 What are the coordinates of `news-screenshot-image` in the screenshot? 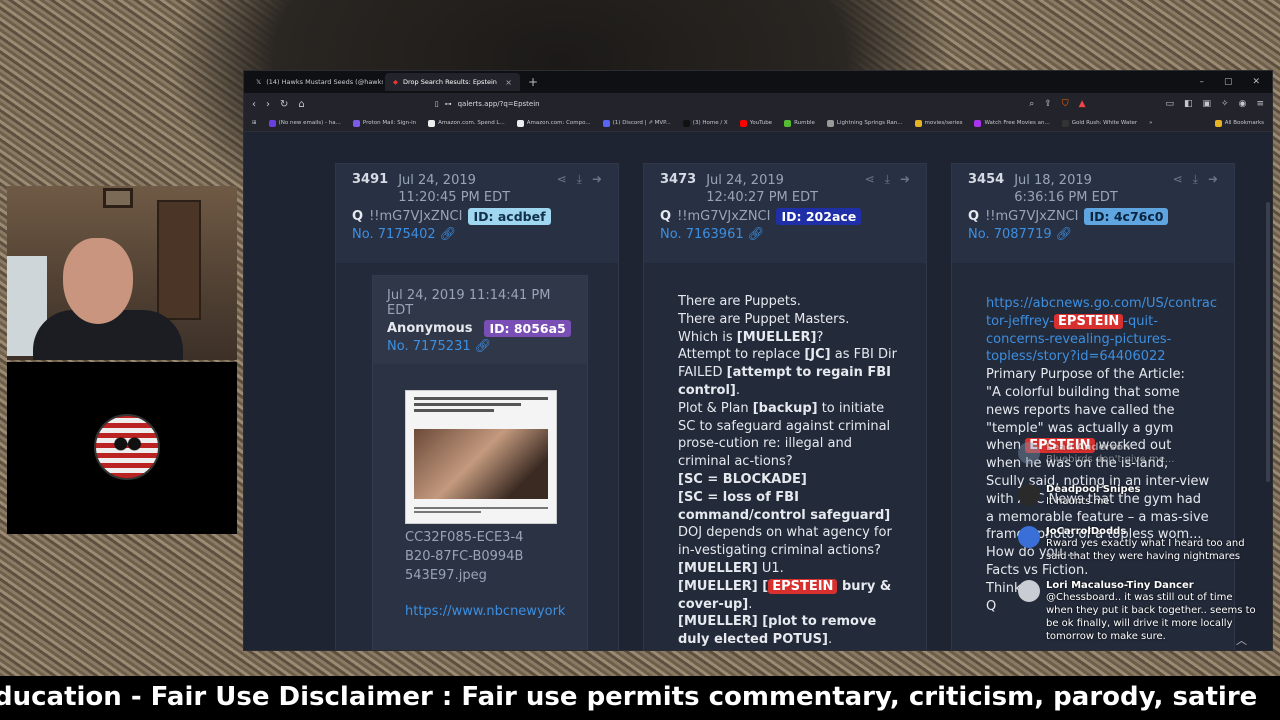 It's located at (481, 457).